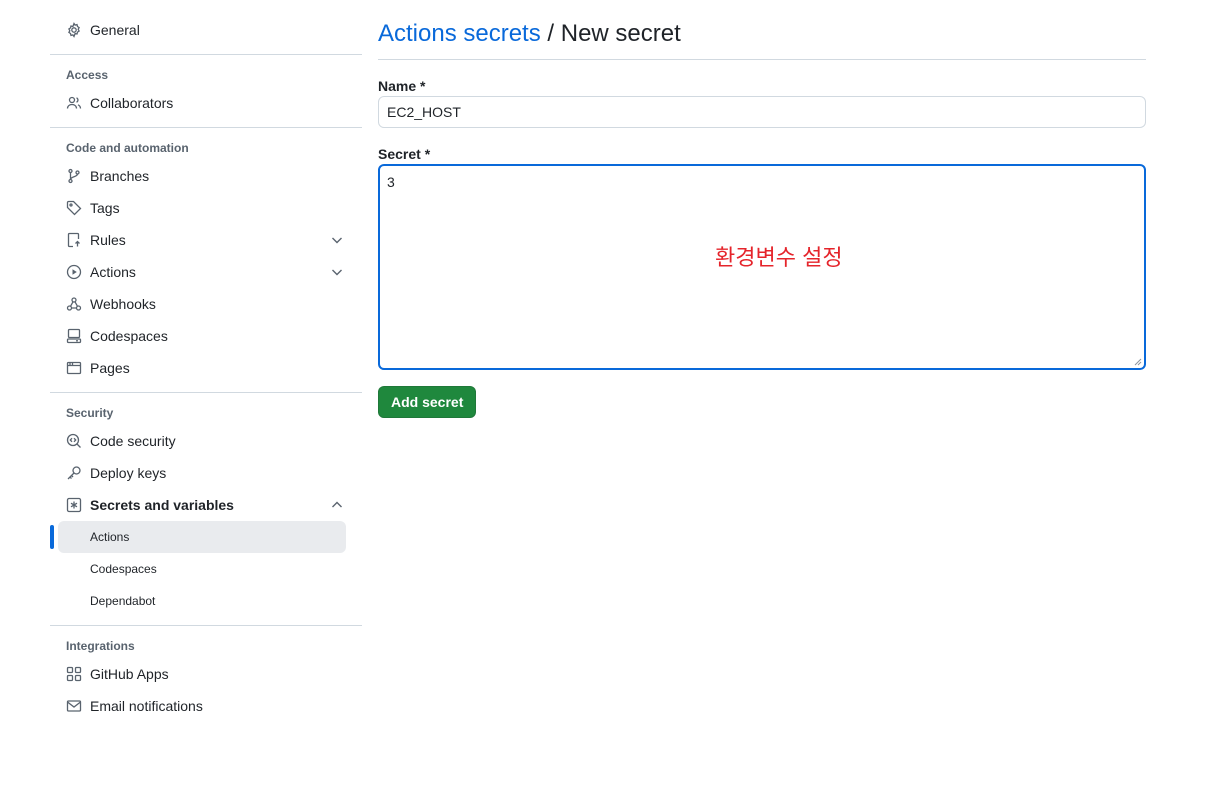  I want to click on name-label: Name *, so click(402, 86).